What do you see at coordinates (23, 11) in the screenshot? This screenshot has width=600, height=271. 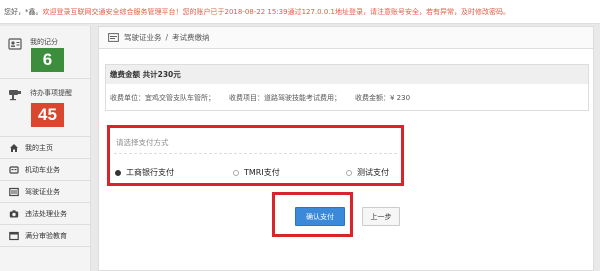 I see `greeting-text: 您好，*鑫。` at bounding box center [23, 11].